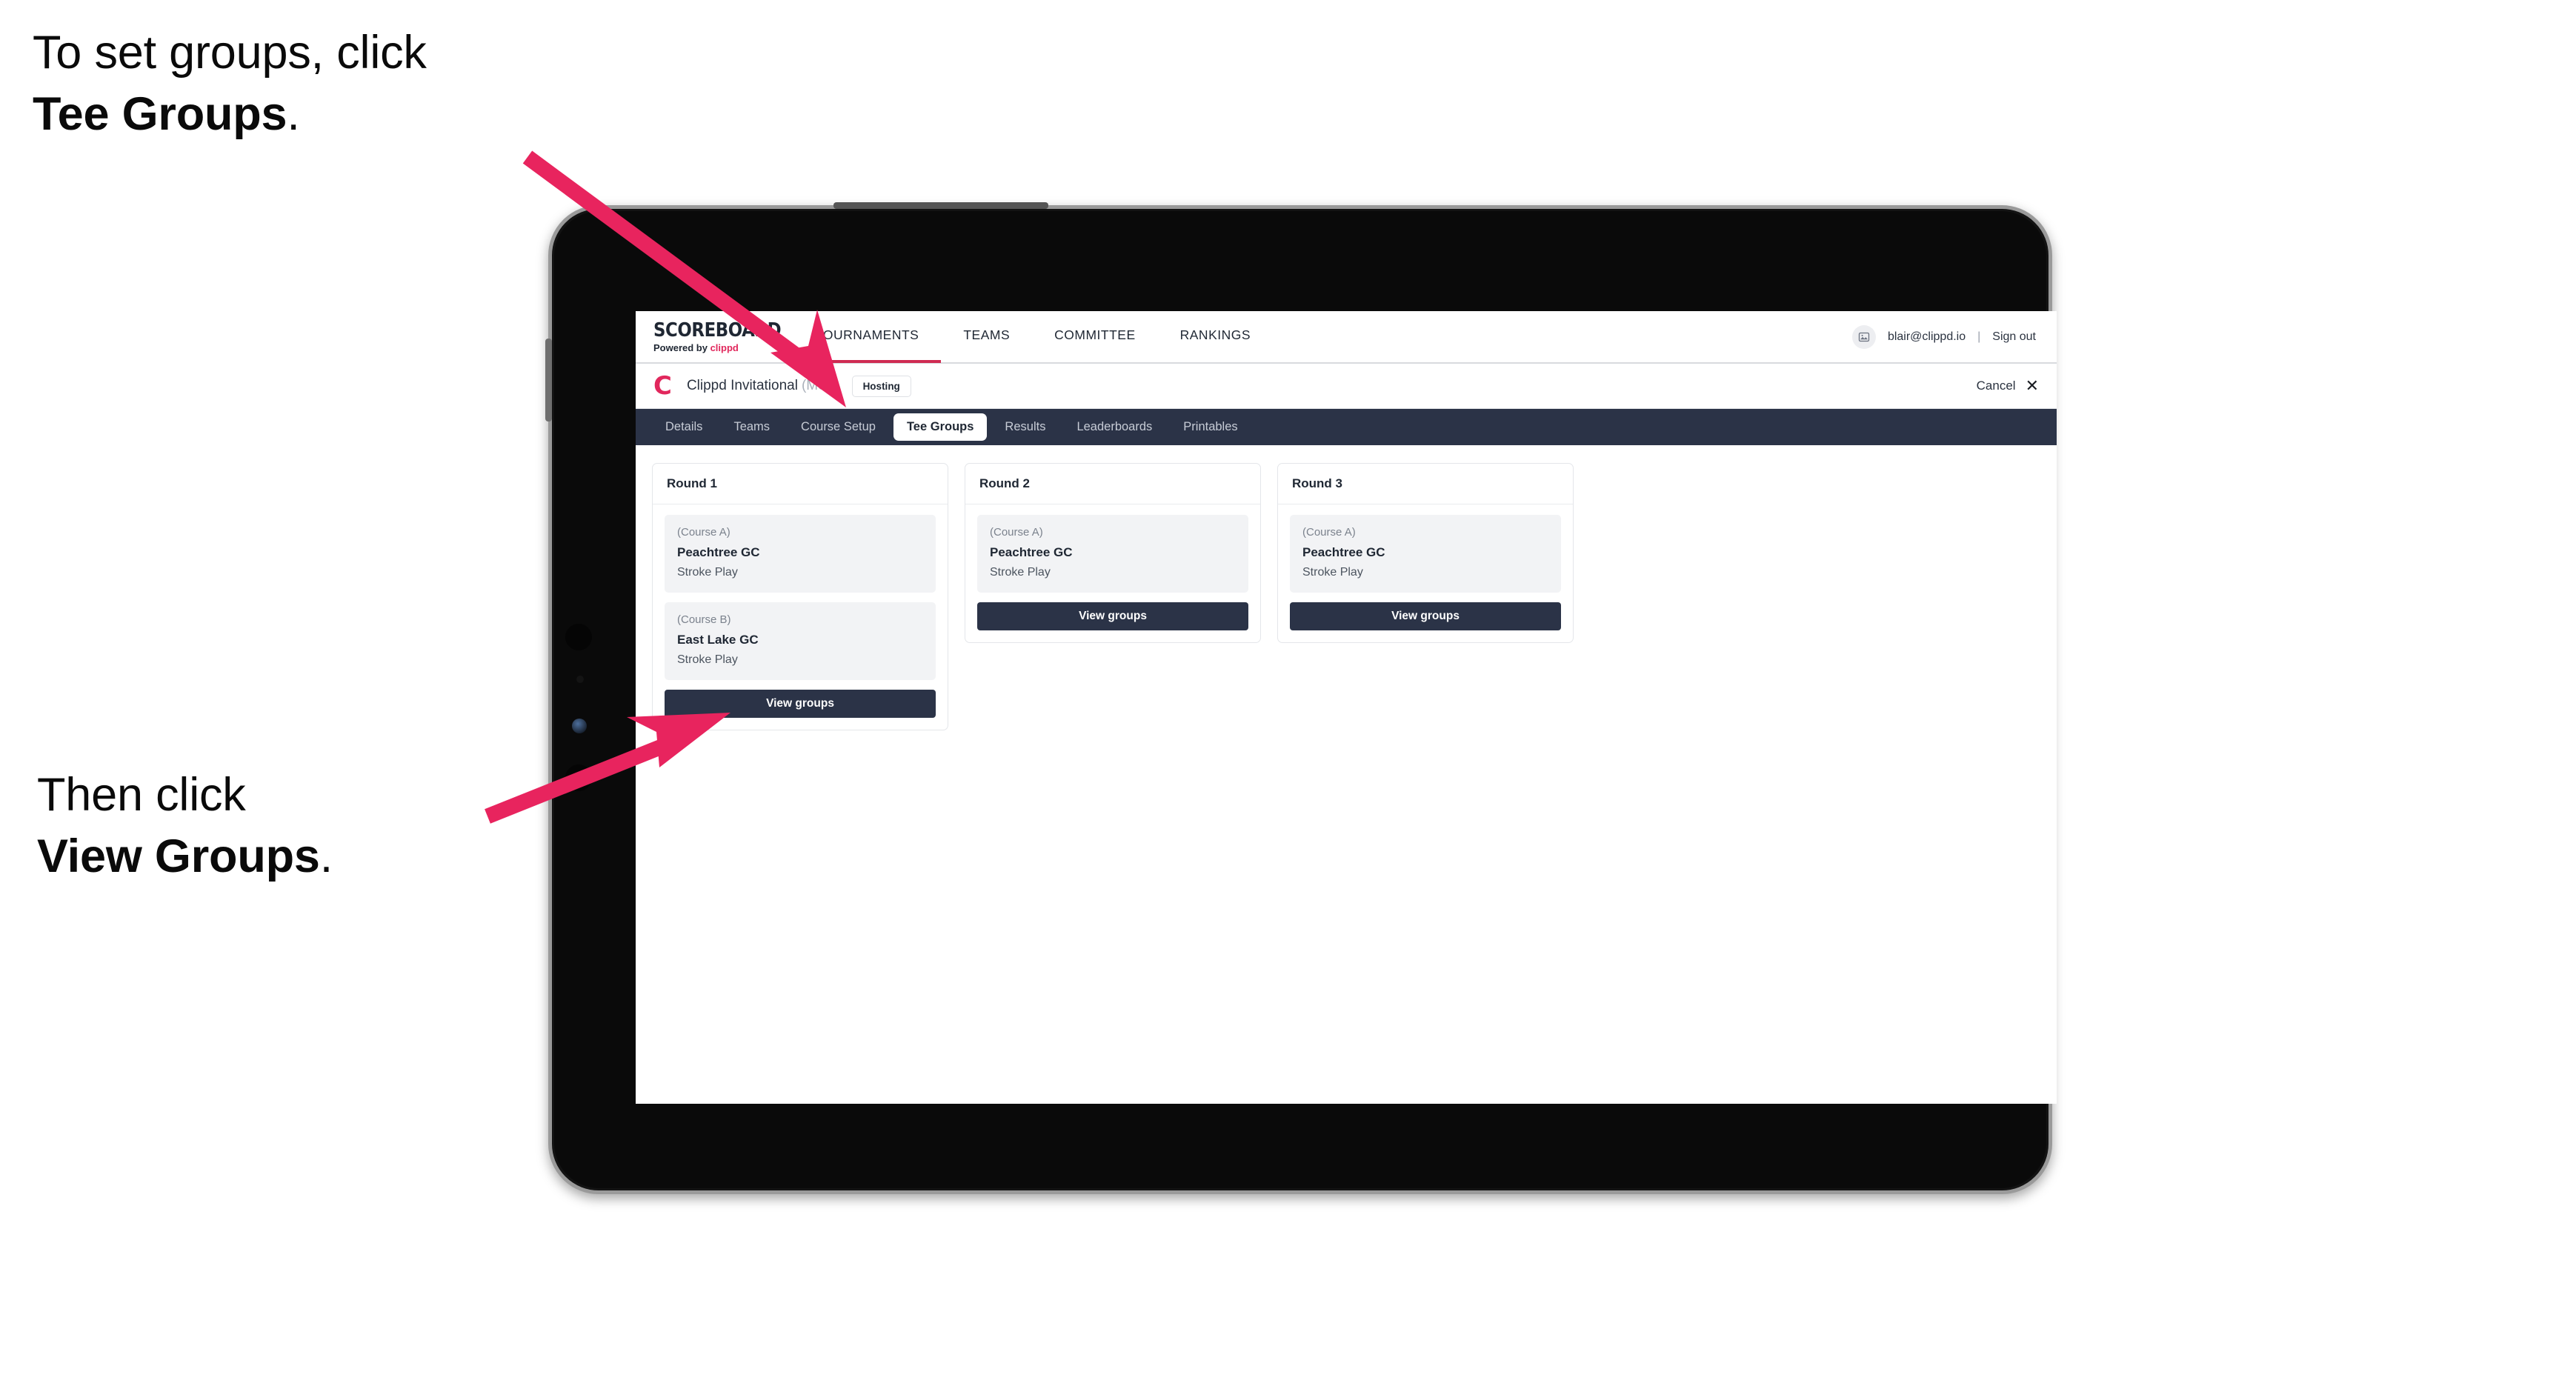 Image resolution: width=2576 pixels, height=1386 pixels. I want to click on device-speaker-grille, so click(941, 205).